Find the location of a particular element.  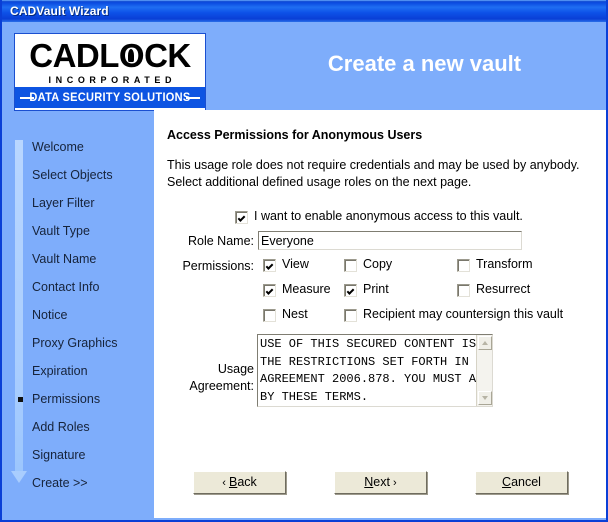

sidebar-item-proxy-graphics: Proxy Graphics is located at coordinates (74, 343).